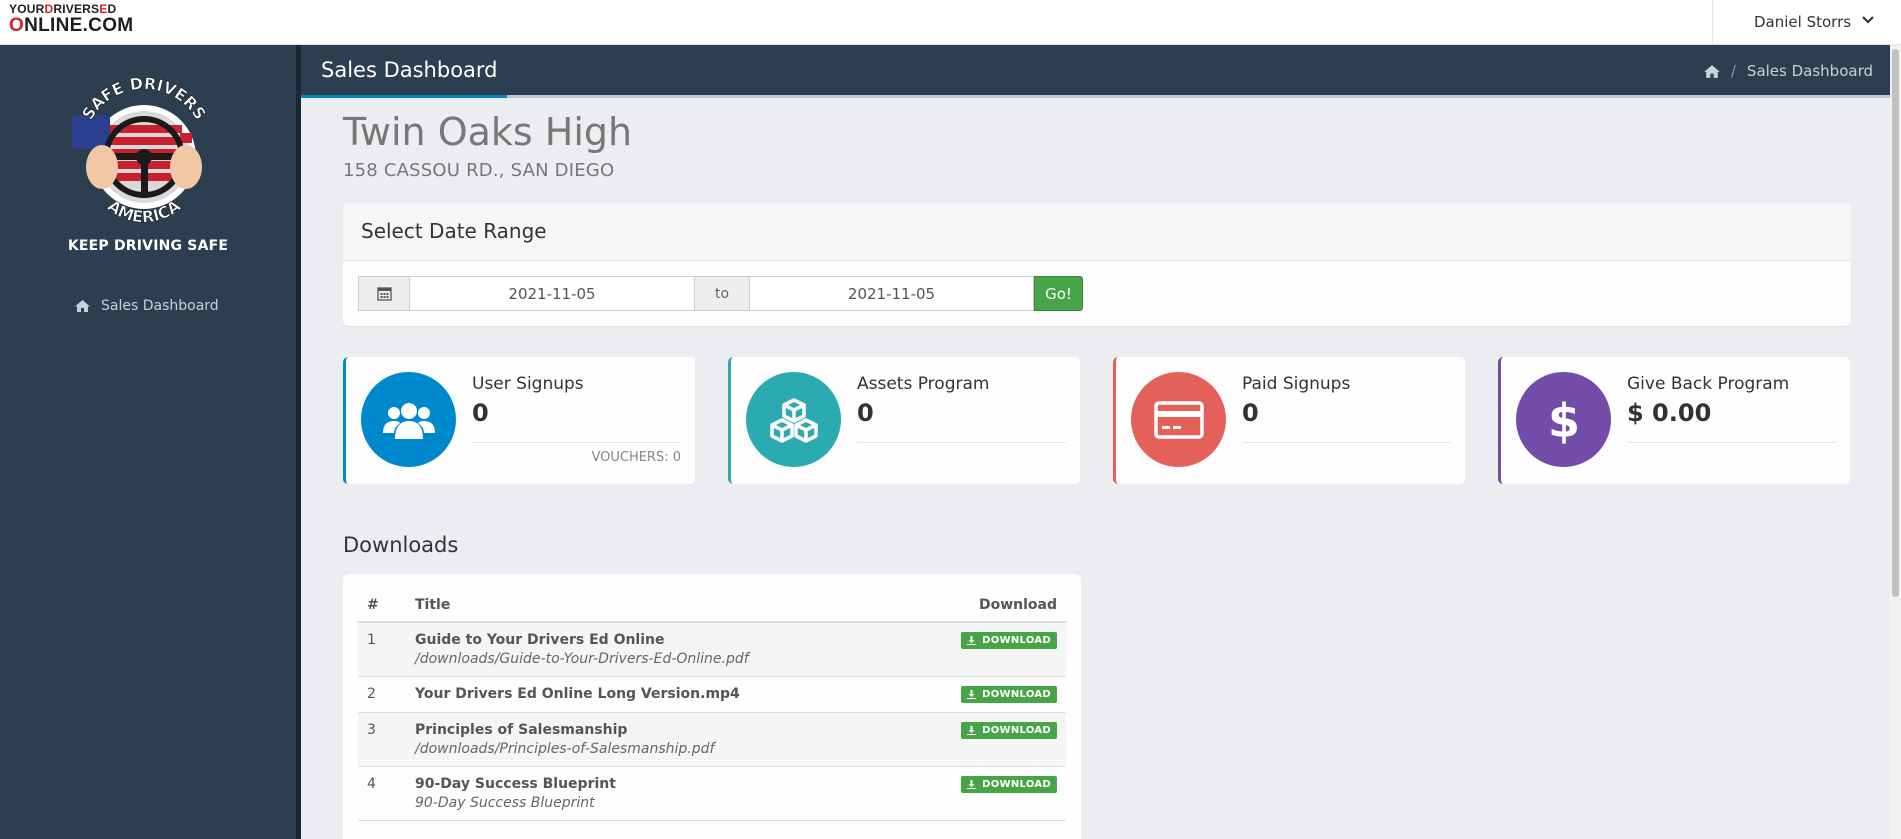 The height and width of the screenshot is (839, 1901). Describe the element at coordinates (1296, 384) in the screenshot. I see `stat-title: Paid Signups` at that location.